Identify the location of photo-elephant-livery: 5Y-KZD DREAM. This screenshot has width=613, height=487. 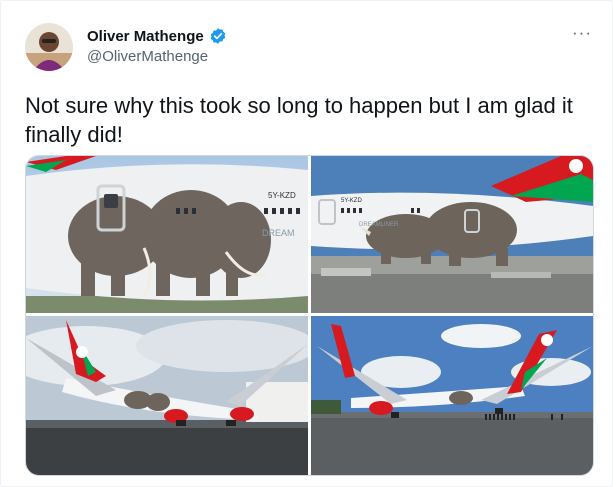
(167, 234).